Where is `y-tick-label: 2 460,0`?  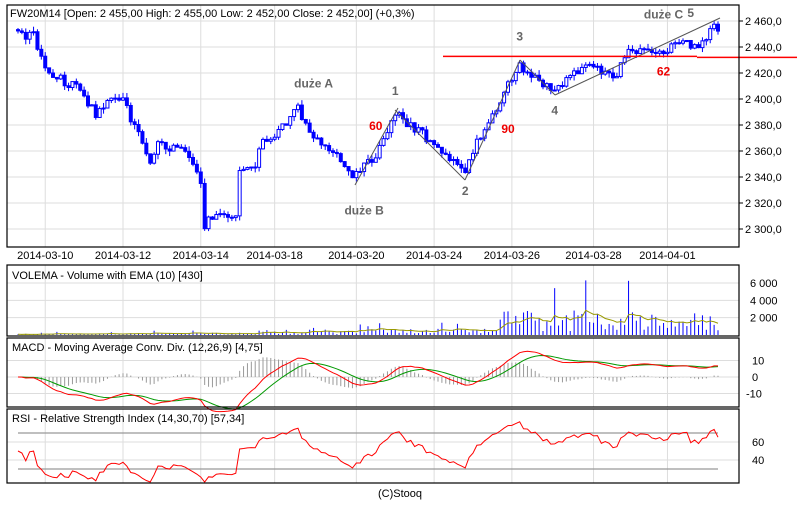 y-tick-label: 2 460,0 is located at coordinates (763, 22).